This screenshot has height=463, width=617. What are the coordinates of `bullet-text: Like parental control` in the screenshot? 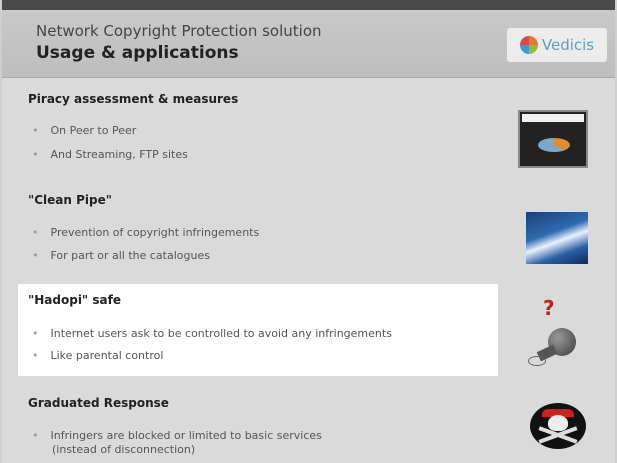 It's located at (107, 355).